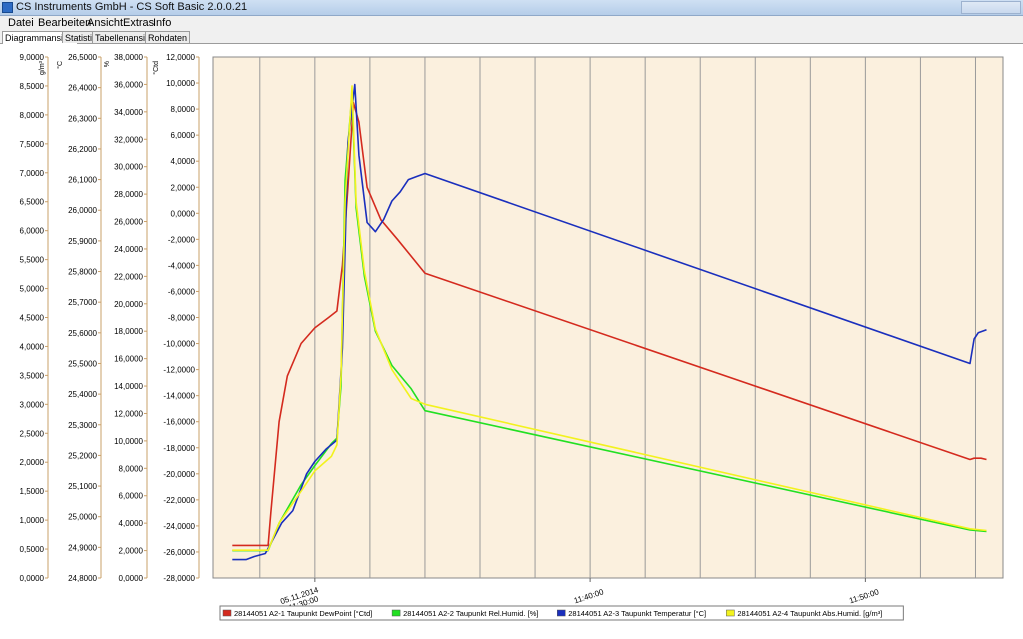 The width and height of the screenshot is (1023, 639). Describe the element at coordinates (131, 468) in the screenshot. I see `axis-tick-label-relfeuchte: 8,0000` at that location.